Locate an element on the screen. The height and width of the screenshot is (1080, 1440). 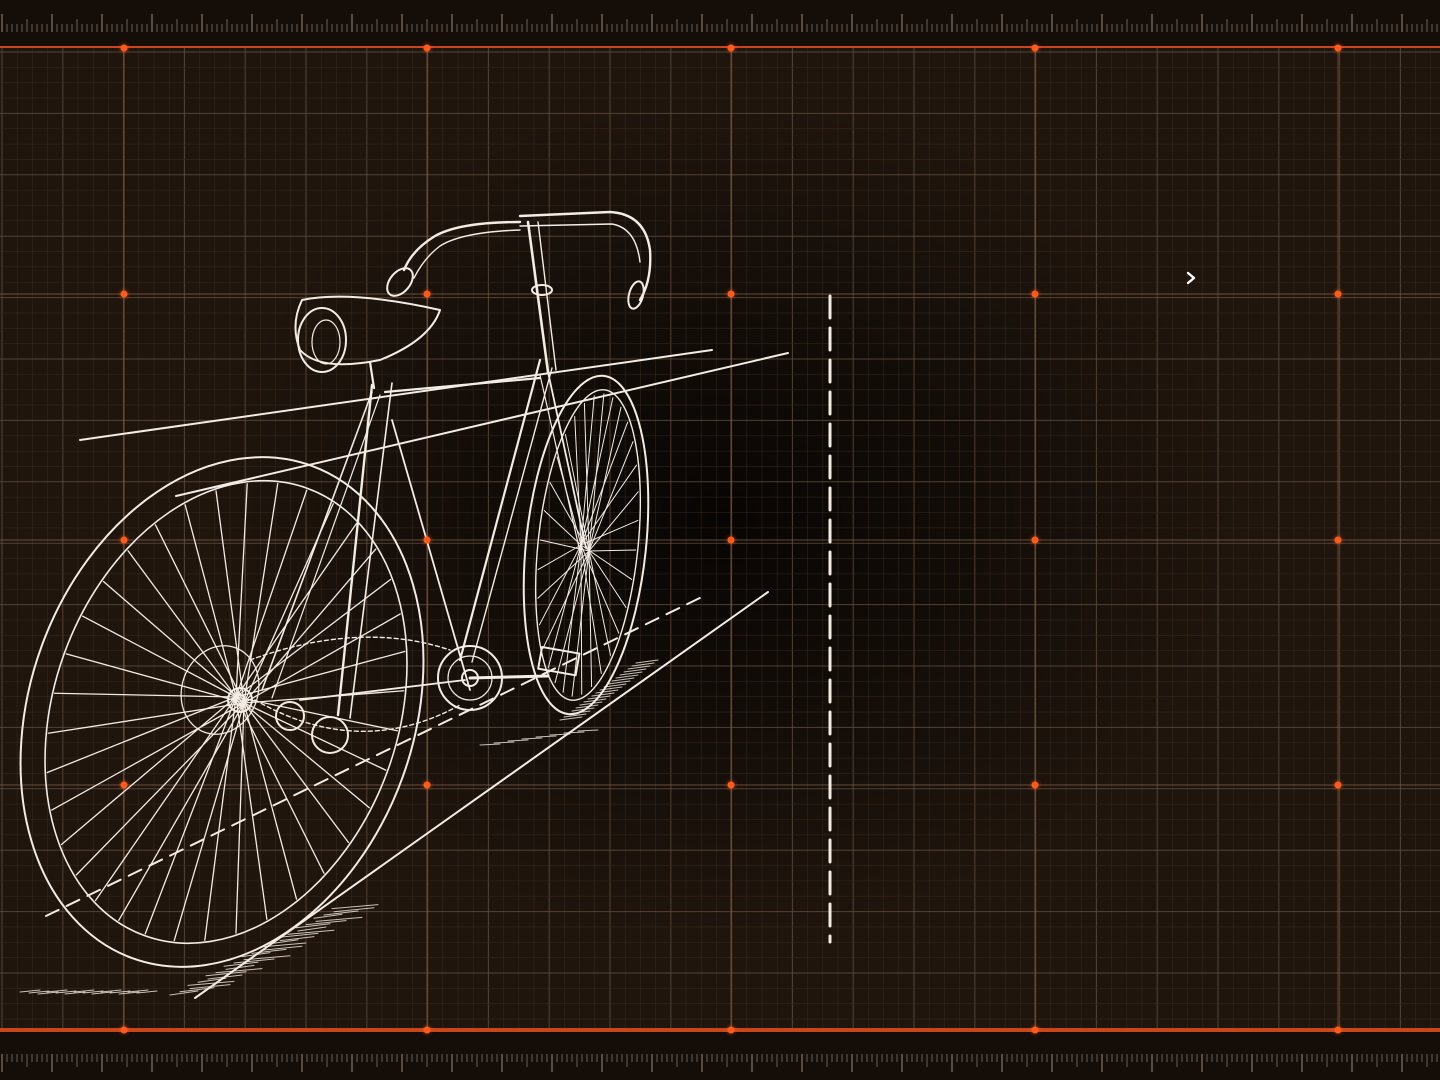
chevron-right-icon is located at coordinates (1191, 278).